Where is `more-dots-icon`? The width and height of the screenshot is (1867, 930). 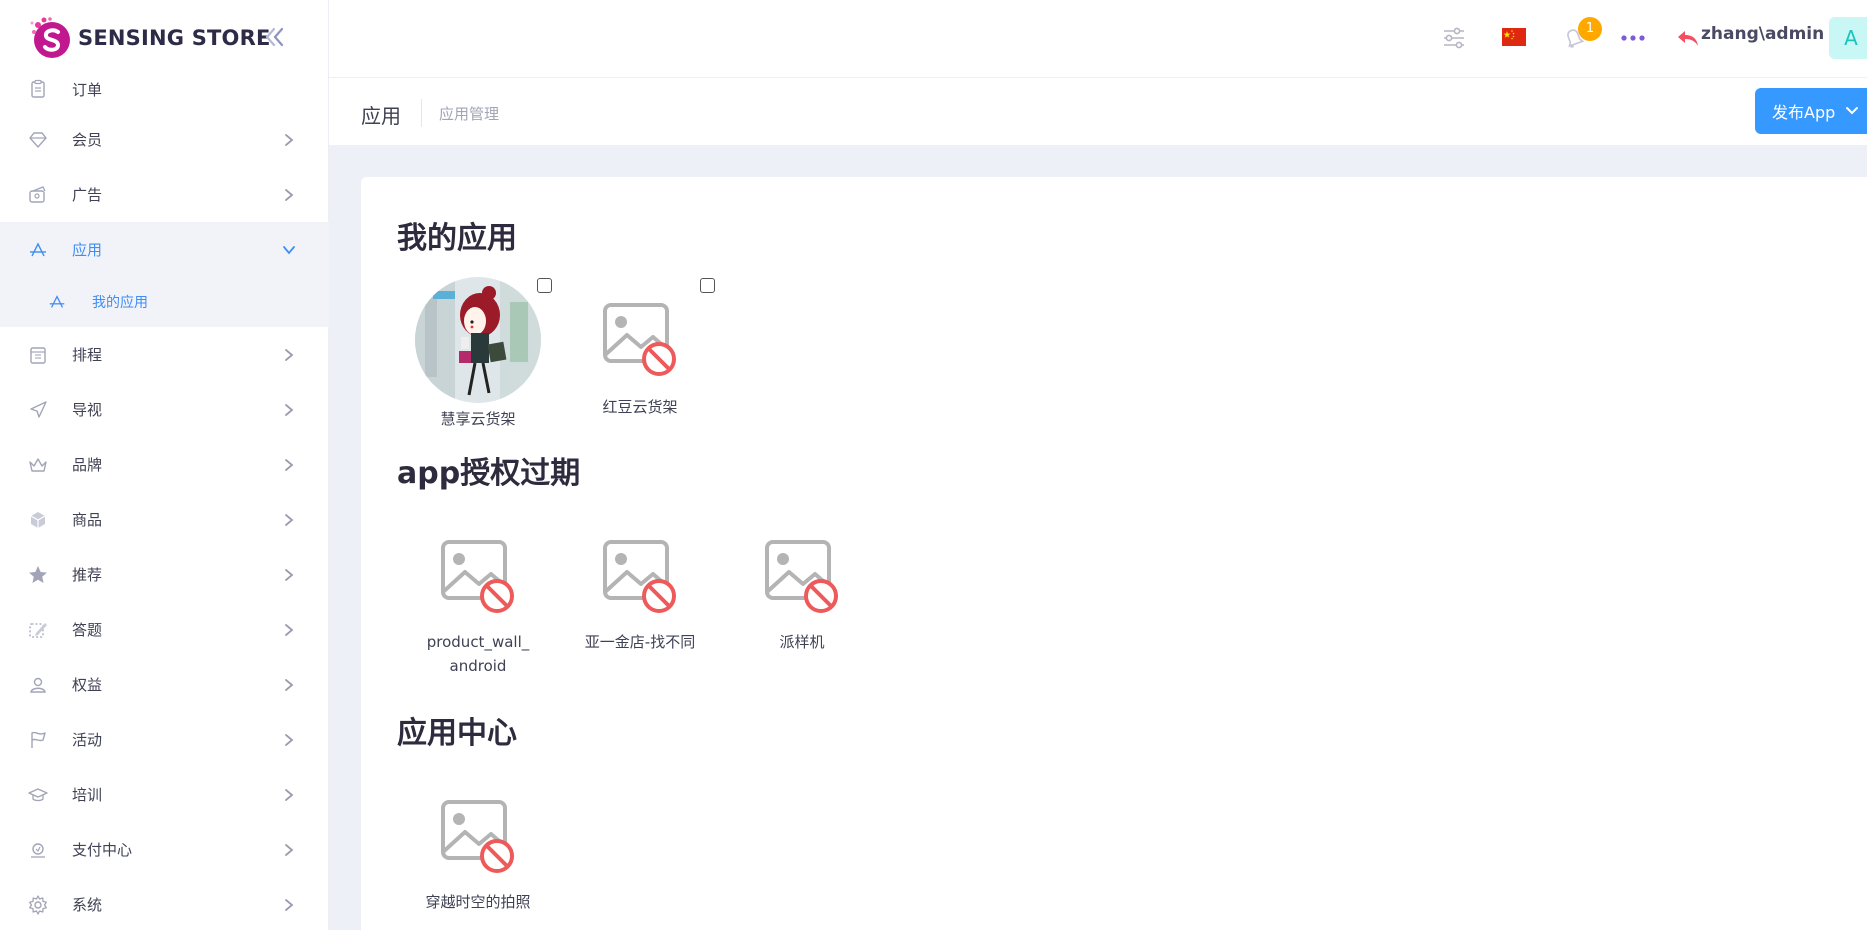
more-dots-icon is located at coordinates (1633, 38).